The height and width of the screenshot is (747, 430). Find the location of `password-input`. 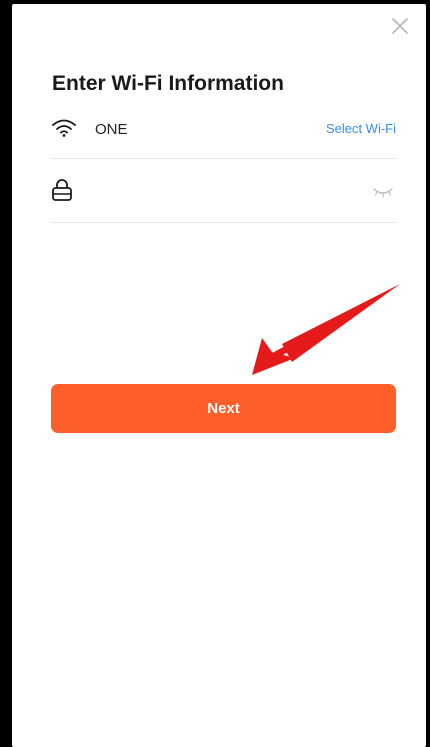

password-input is located at coordinates (222, 194).